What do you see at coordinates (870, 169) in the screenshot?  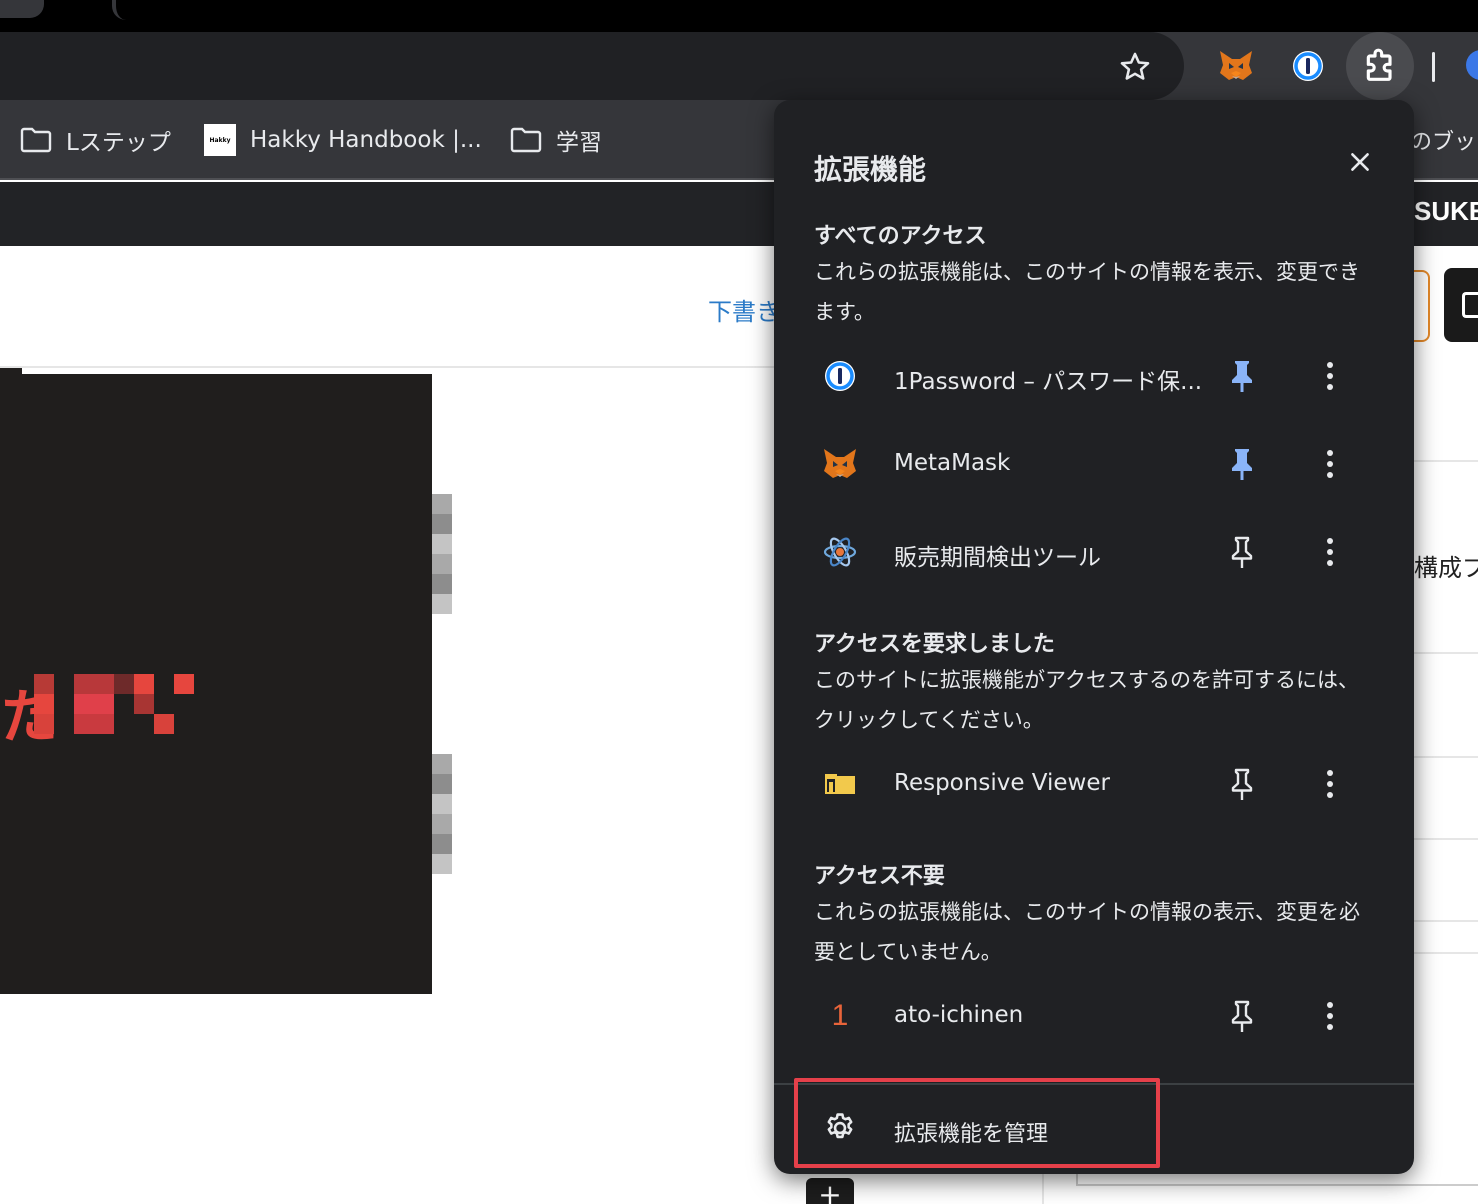 I see `popup-title: 拡張機能` at bounding box center [870, 169].